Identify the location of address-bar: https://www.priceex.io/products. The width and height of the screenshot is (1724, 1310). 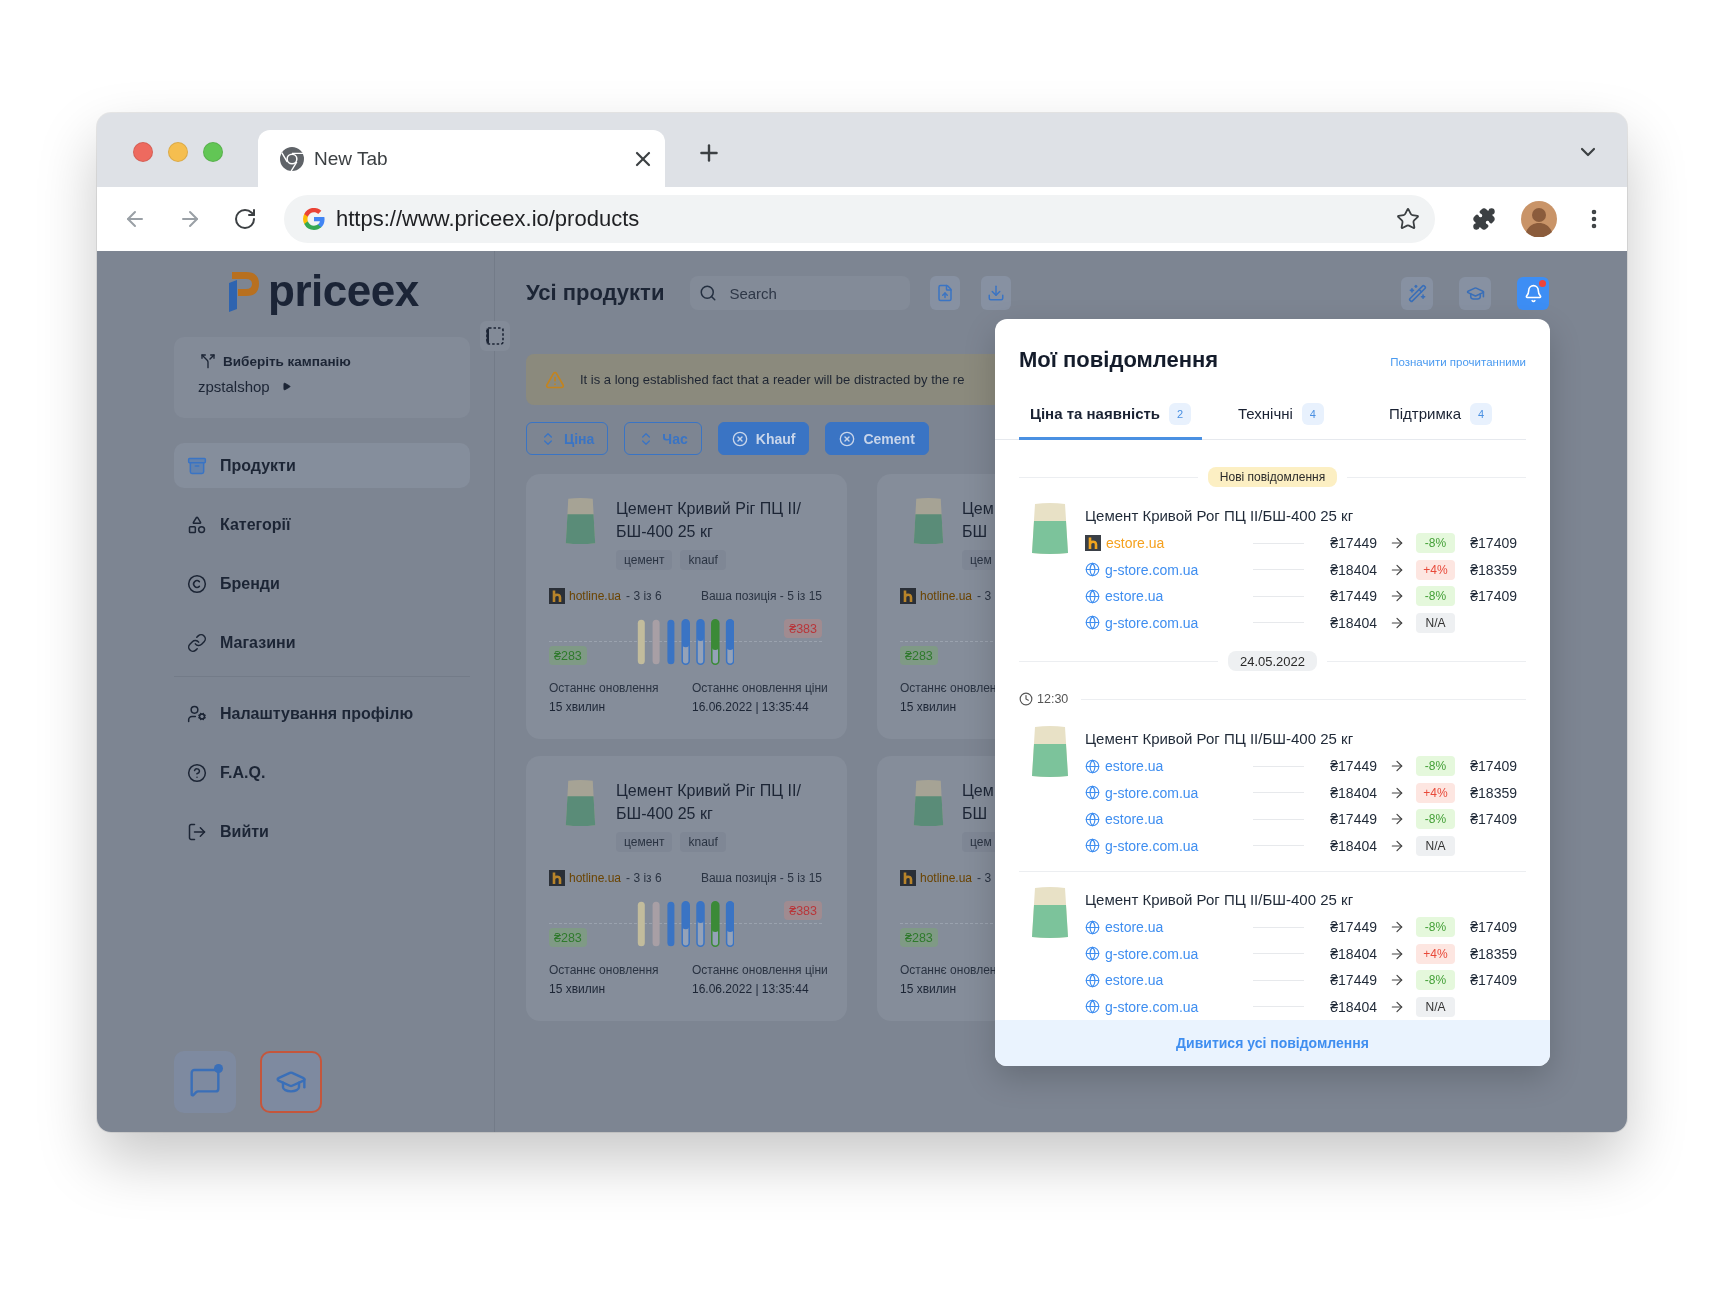
(859, 219).